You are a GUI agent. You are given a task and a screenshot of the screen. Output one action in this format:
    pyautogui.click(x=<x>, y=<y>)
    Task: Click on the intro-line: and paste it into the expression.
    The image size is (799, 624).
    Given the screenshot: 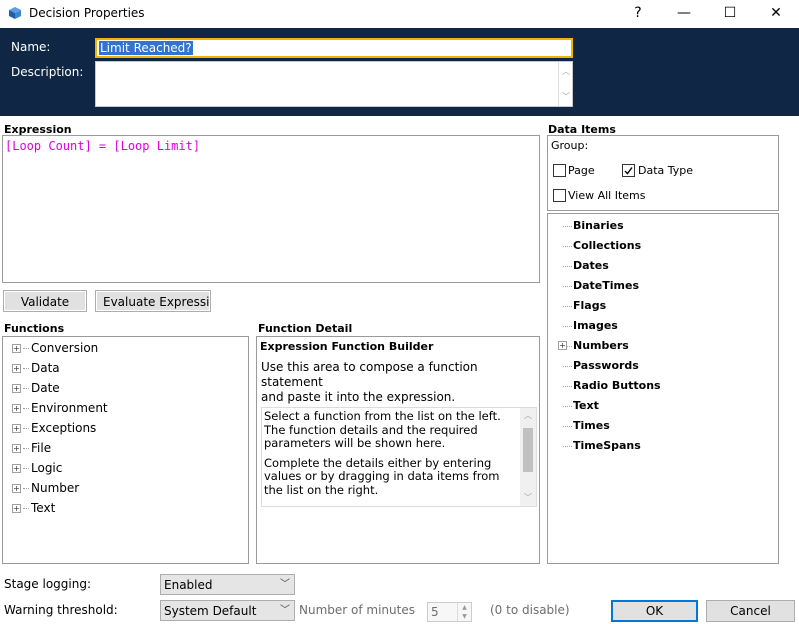 What is the action you would take?
    pyautogui.click(x=358, y=397)
    